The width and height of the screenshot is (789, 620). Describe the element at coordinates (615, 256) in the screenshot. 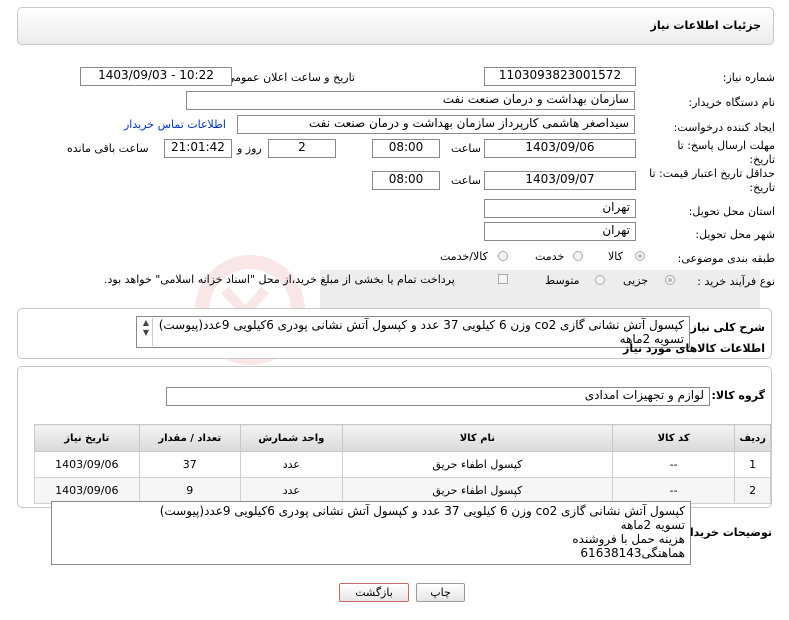

I see `category-option-goods: کالا` at that location.